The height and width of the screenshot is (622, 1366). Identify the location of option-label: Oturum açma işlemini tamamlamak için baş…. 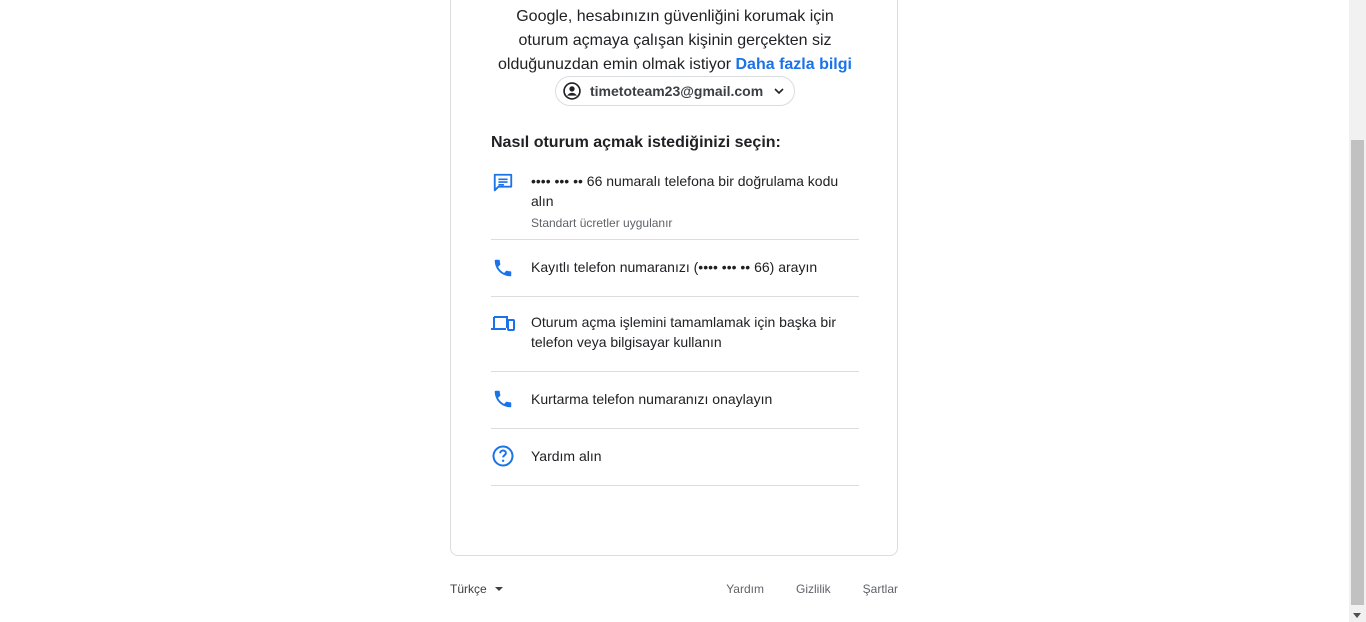
(683, 332).